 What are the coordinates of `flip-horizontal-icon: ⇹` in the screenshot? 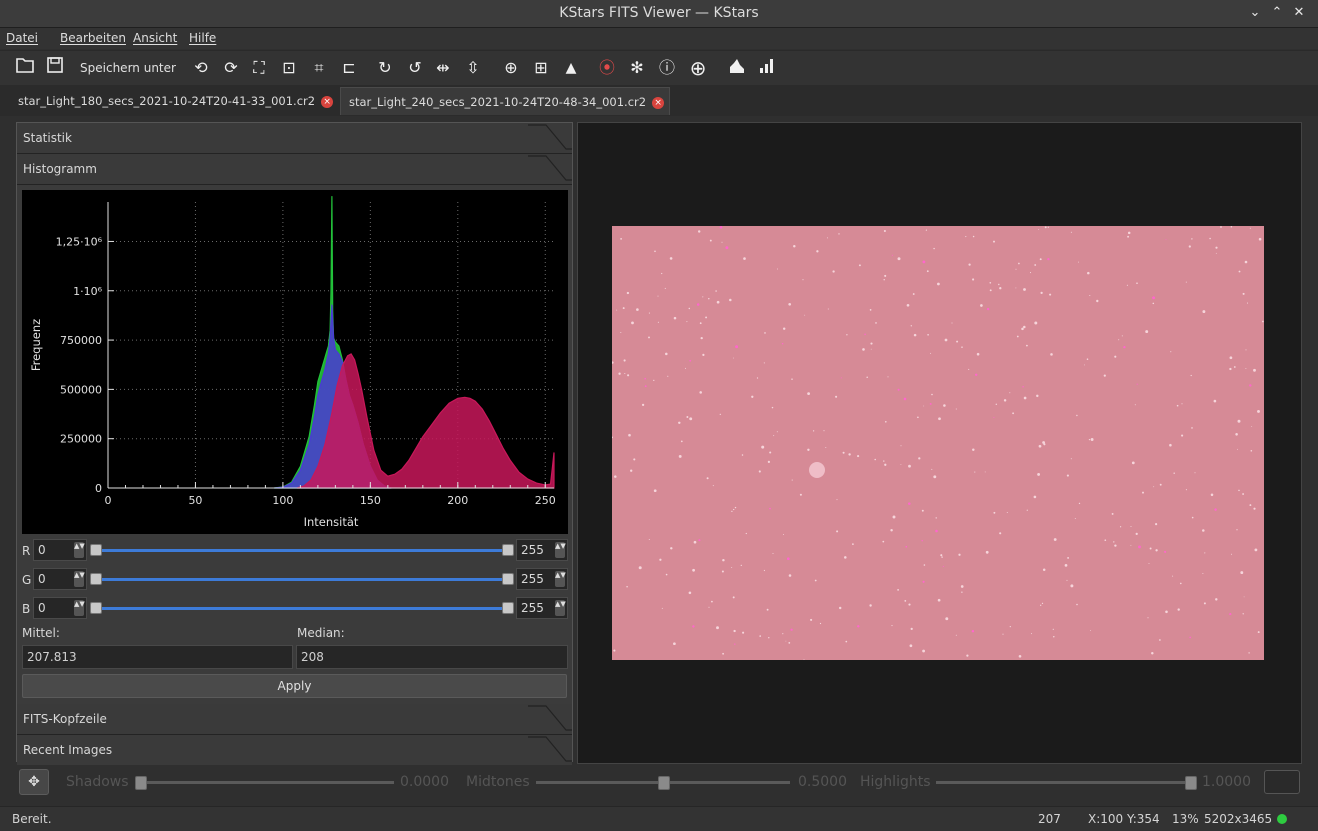 It's located at (443, 68).